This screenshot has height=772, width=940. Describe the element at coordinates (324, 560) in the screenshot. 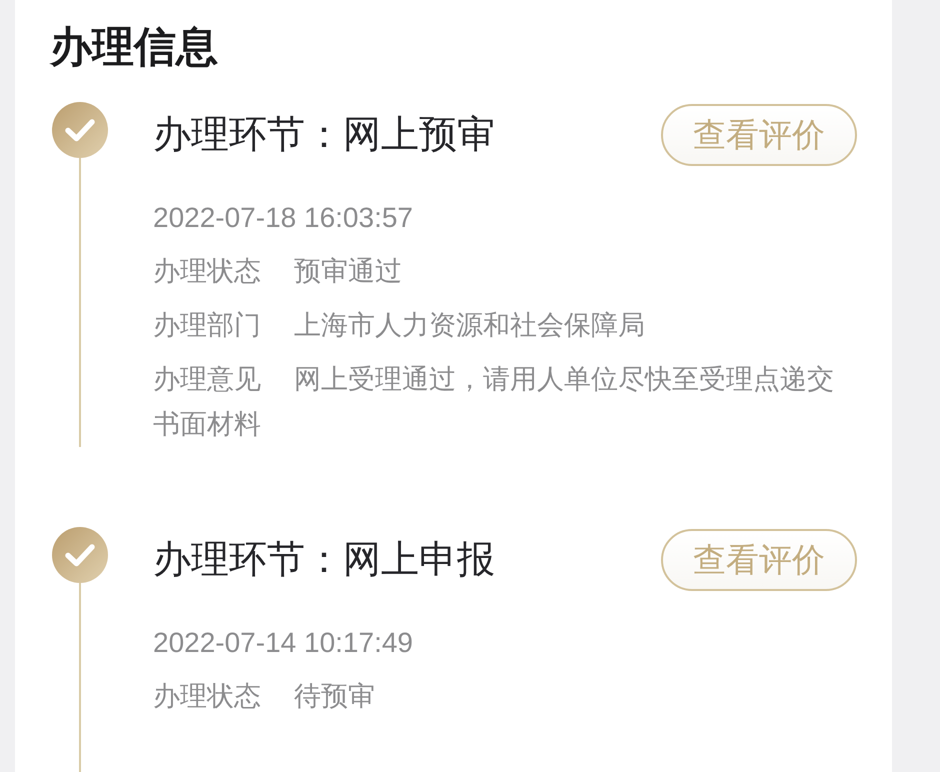

I see `step-title: 办理环节：网上申报` at that location.